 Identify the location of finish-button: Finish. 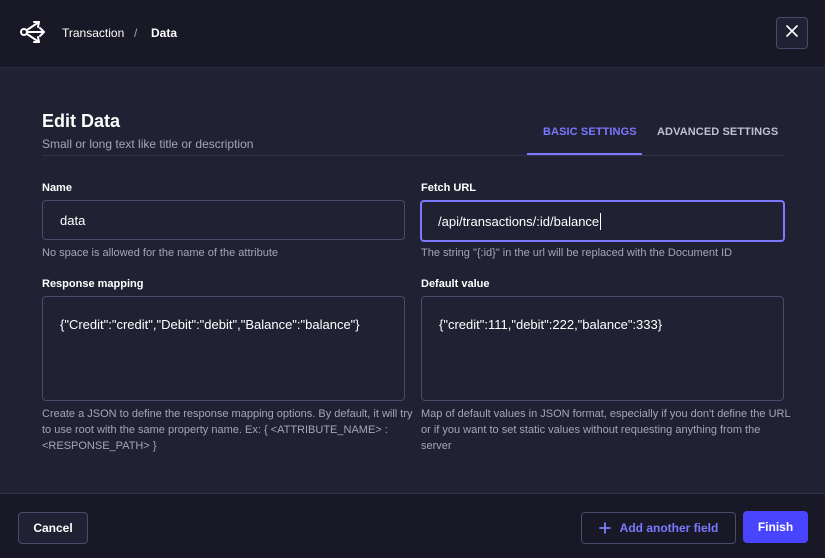
(775, 527).